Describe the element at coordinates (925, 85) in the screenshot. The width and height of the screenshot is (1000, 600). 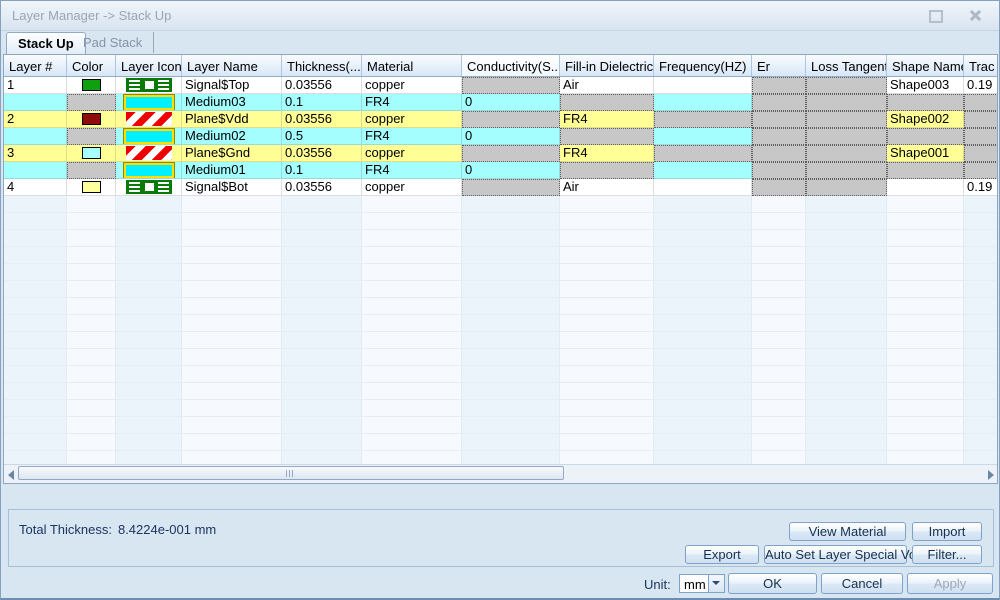
I see `table-cell: Shape003` at that location.